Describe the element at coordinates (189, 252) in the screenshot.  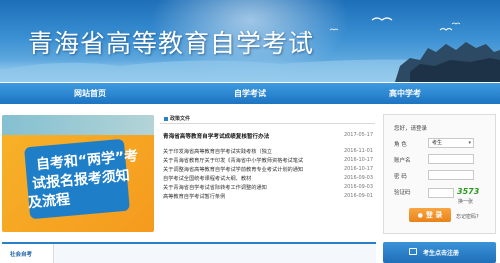
I see `section-bar: 社会自考` at that location.